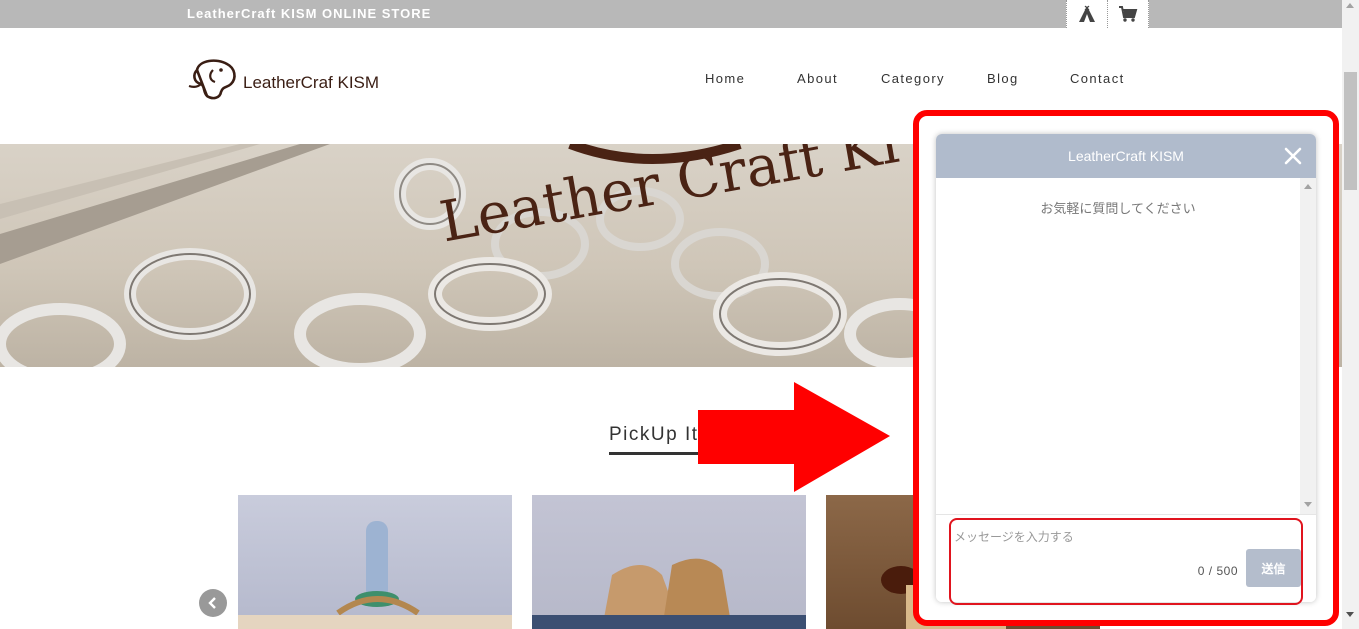 Image resolution: width=1359 pixels, height=629 pixels. What do you see at coordinates (1308, 186) in the screenshot?
I see `chat-scroll-up-icon` at bounding box center [1308, 186].